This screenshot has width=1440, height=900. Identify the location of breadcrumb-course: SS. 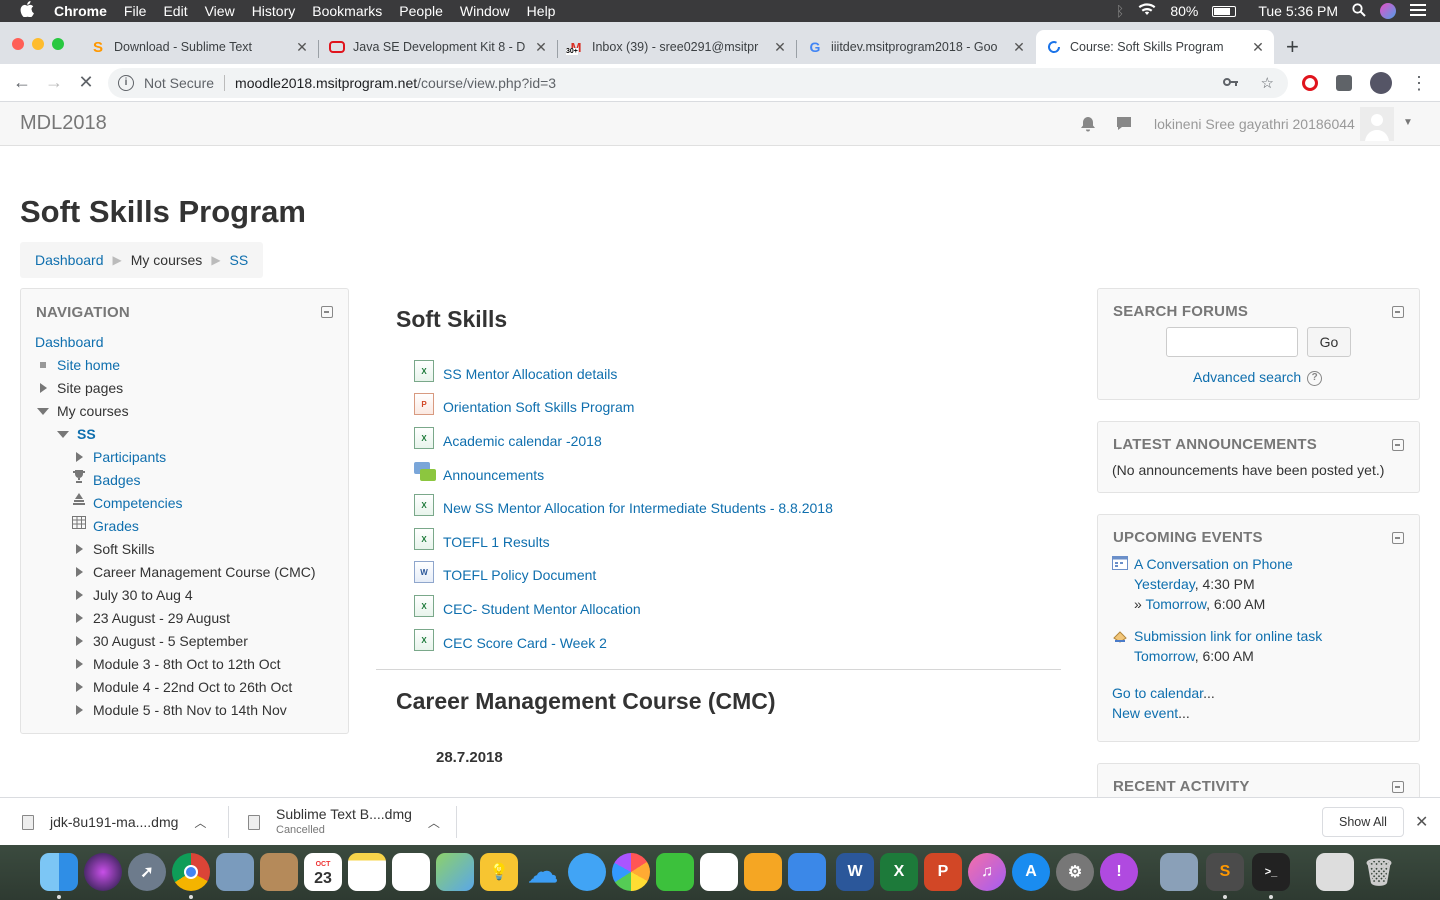
(239, 260).